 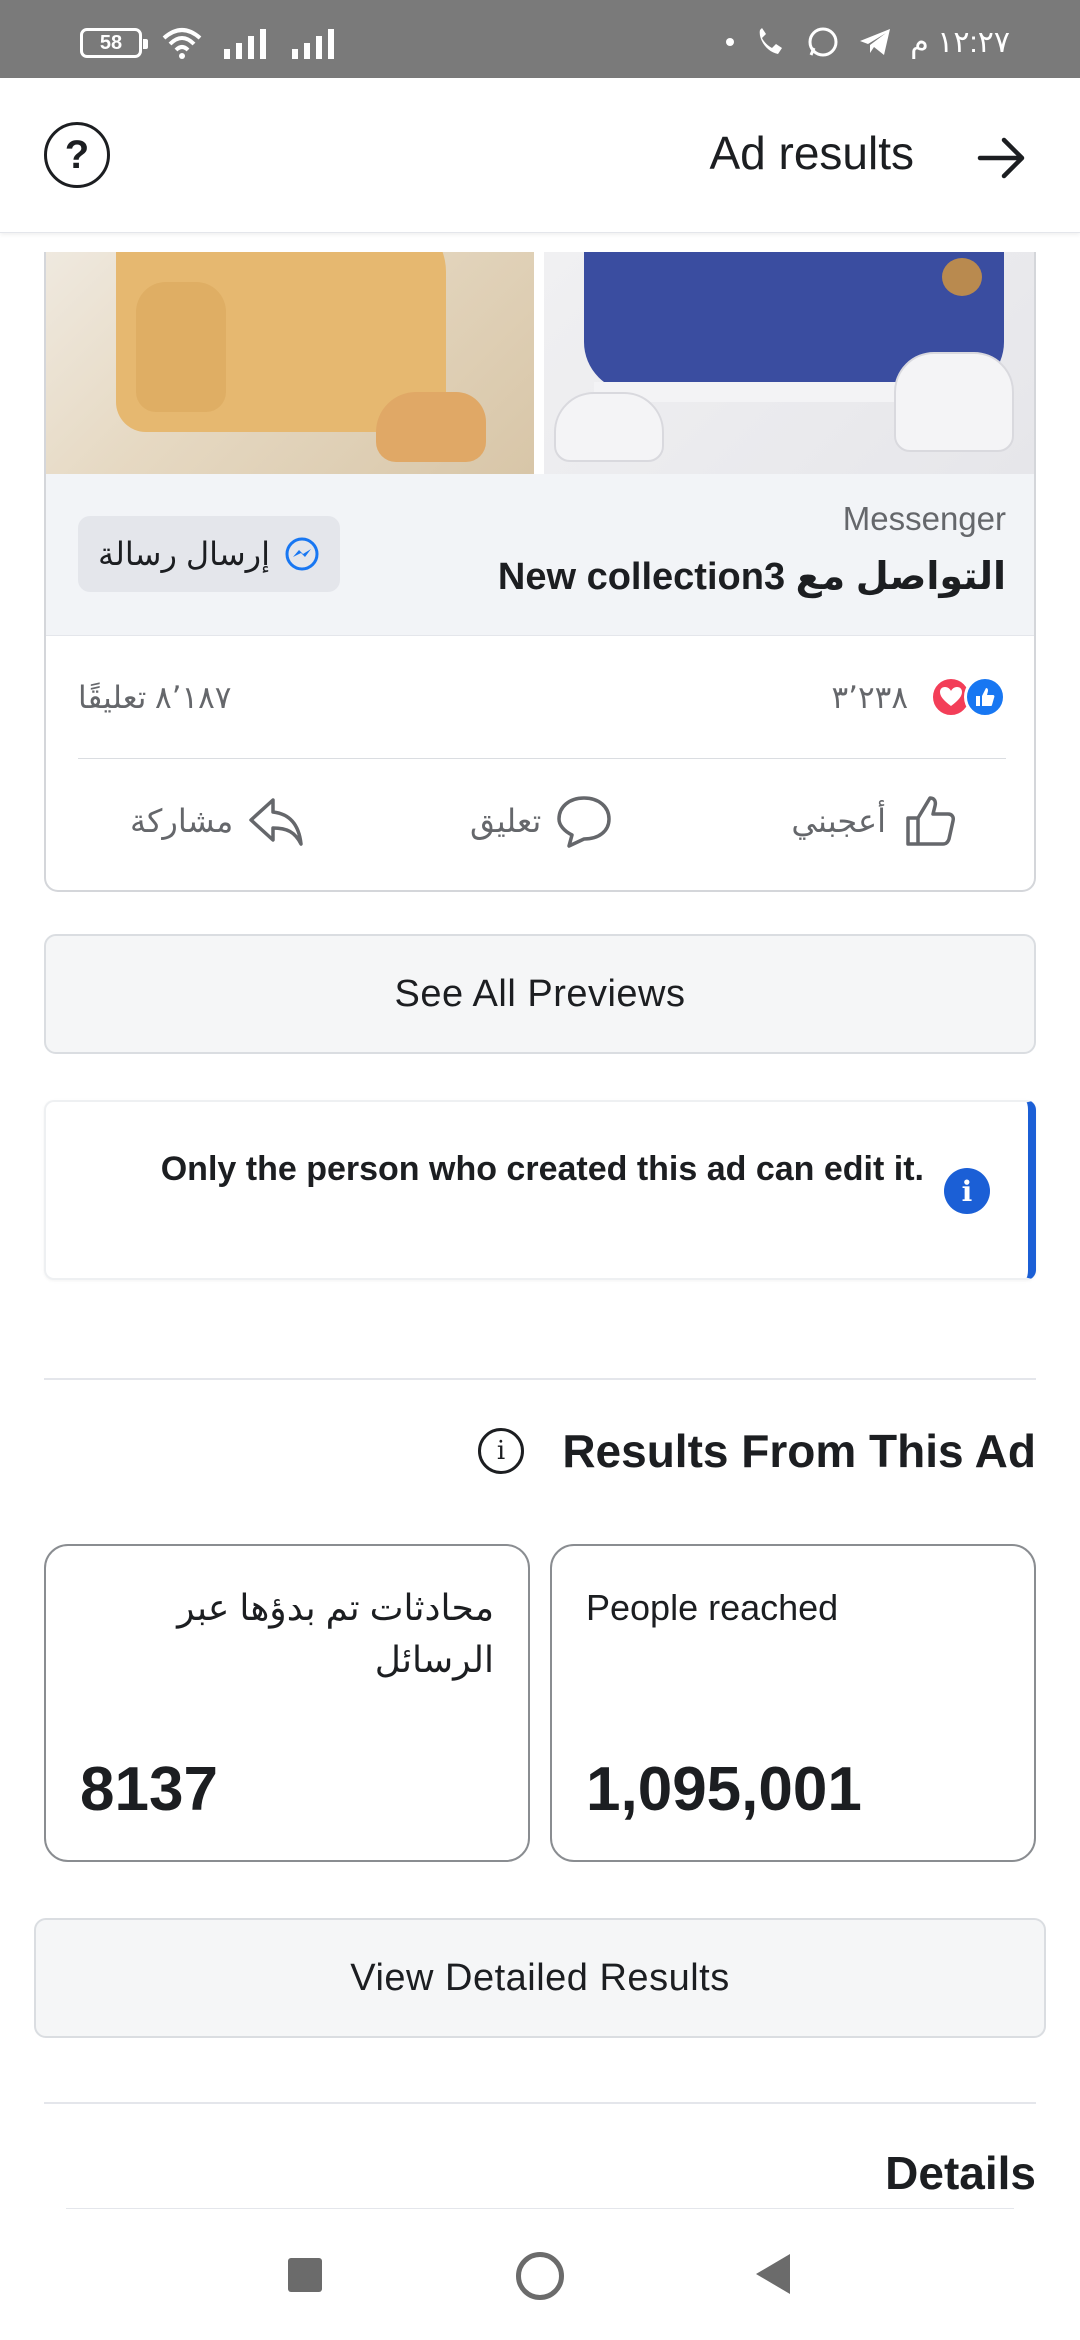 I want to click on sock-shape, so click(x=181, y=347).